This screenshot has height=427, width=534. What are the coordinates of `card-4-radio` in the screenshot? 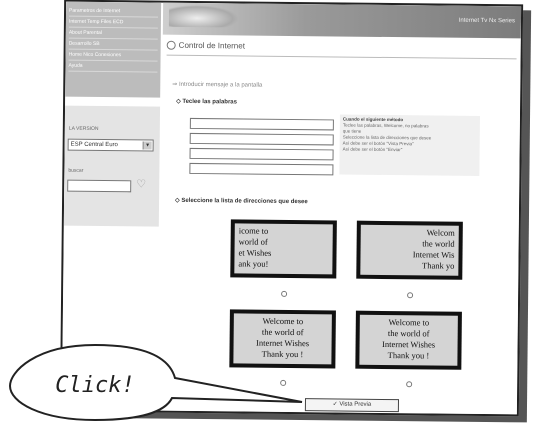 It's located at (409, 384).